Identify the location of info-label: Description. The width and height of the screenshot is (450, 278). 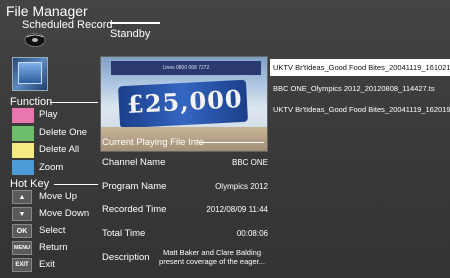
(126, 257).